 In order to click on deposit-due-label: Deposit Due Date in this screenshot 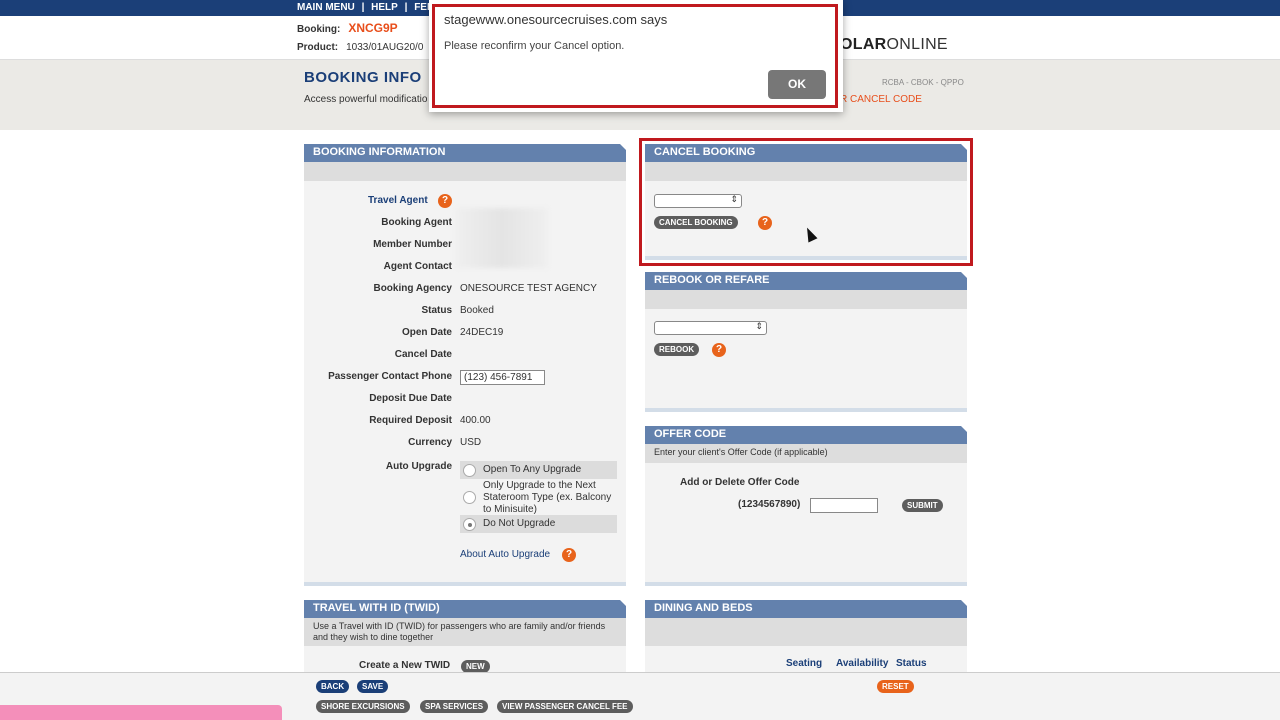, I will do `click(410, 398)`.